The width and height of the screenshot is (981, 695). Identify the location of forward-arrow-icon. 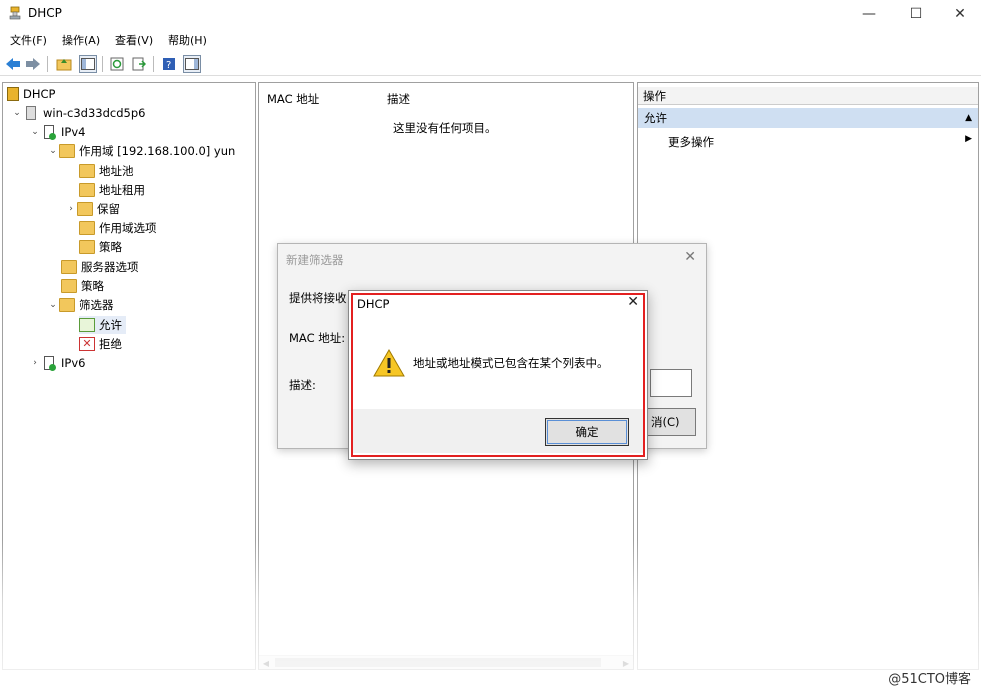
(33, 64).